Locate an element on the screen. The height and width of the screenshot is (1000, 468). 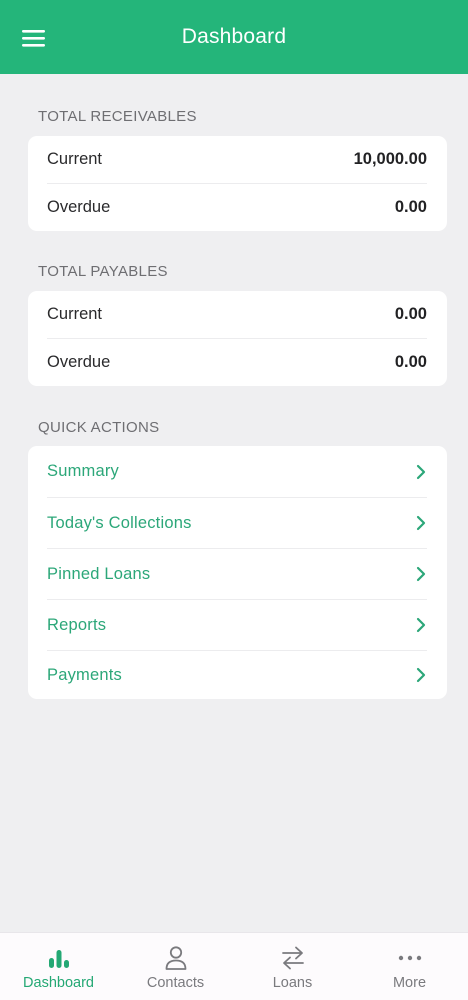
receivables-row-overdue: Overdue 0.00 is located at coordinates (237, 207).